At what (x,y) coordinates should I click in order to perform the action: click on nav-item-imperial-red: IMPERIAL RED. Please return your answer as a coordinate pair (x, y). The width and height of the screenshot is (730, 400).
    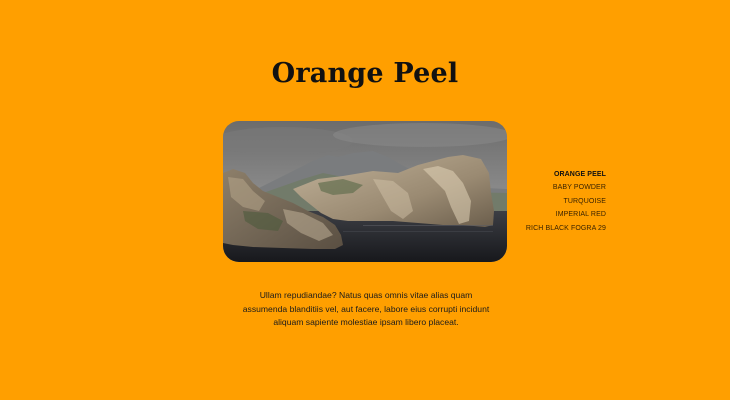
    Looking at the image, I should click on (566, 214).